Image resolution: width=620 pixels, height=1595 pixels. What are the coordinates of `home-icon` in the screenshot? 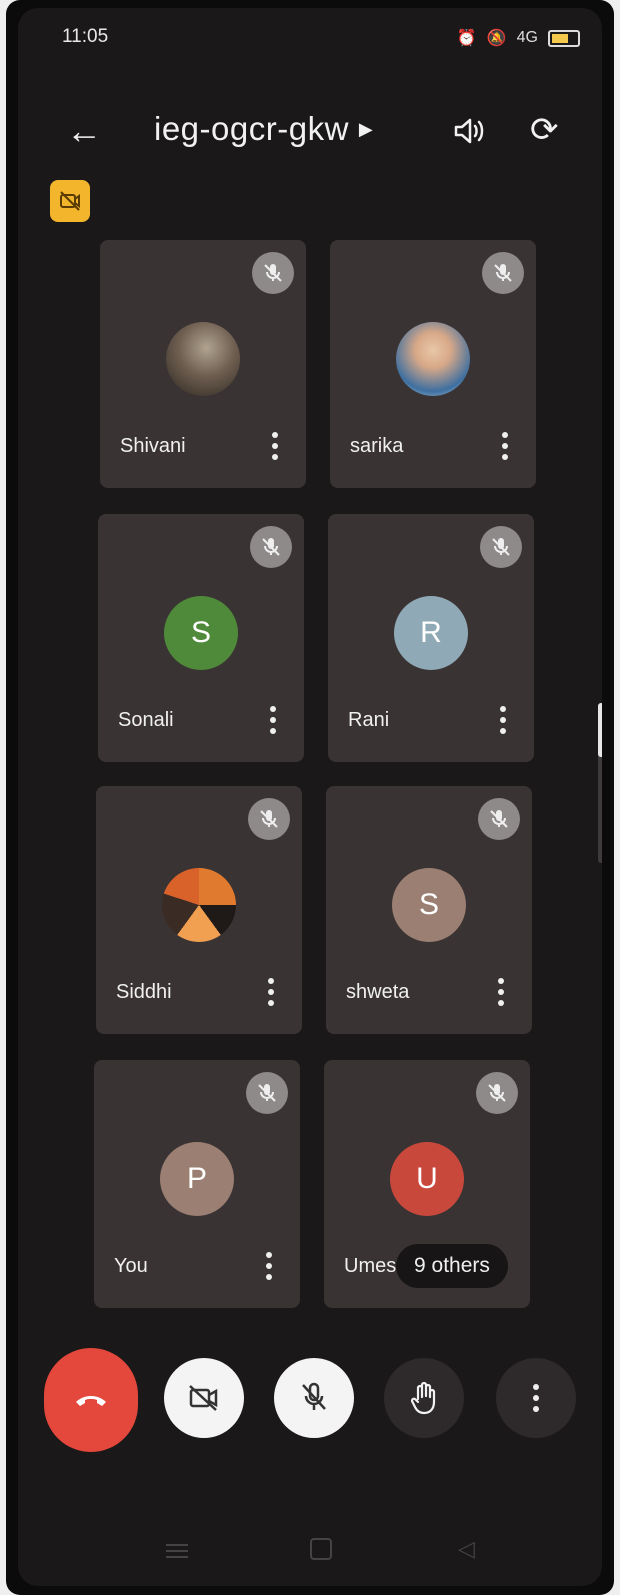 It's located at (321, 1549).